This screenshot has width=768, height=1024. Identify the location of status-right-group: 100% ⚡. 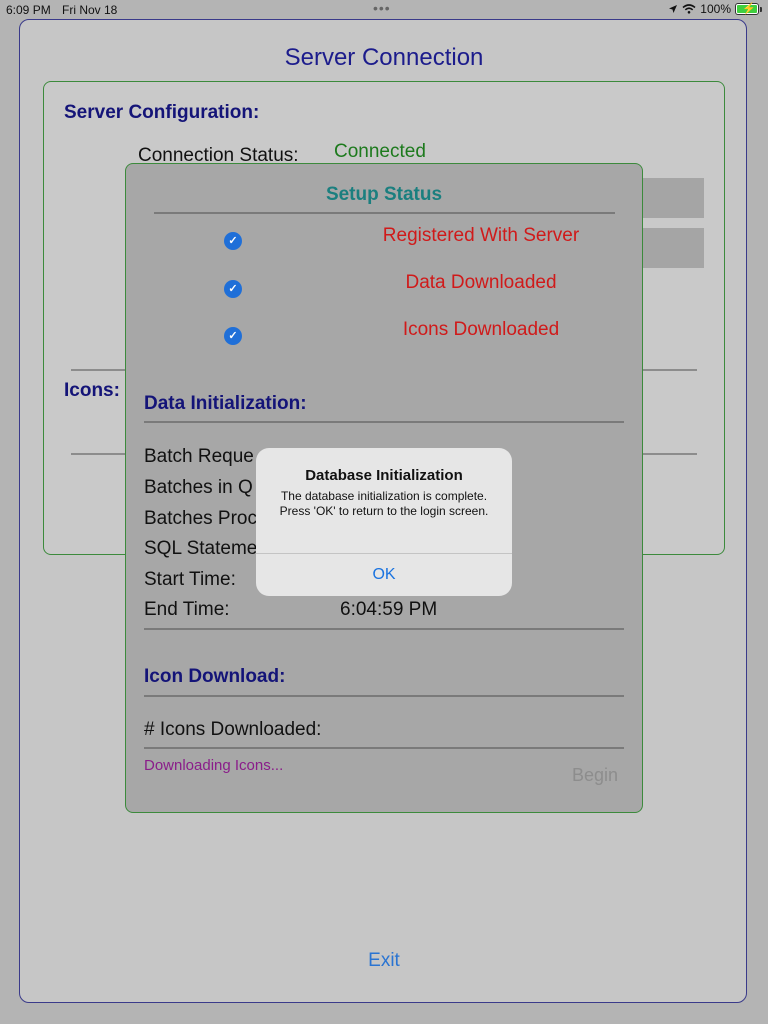
(715, 9).